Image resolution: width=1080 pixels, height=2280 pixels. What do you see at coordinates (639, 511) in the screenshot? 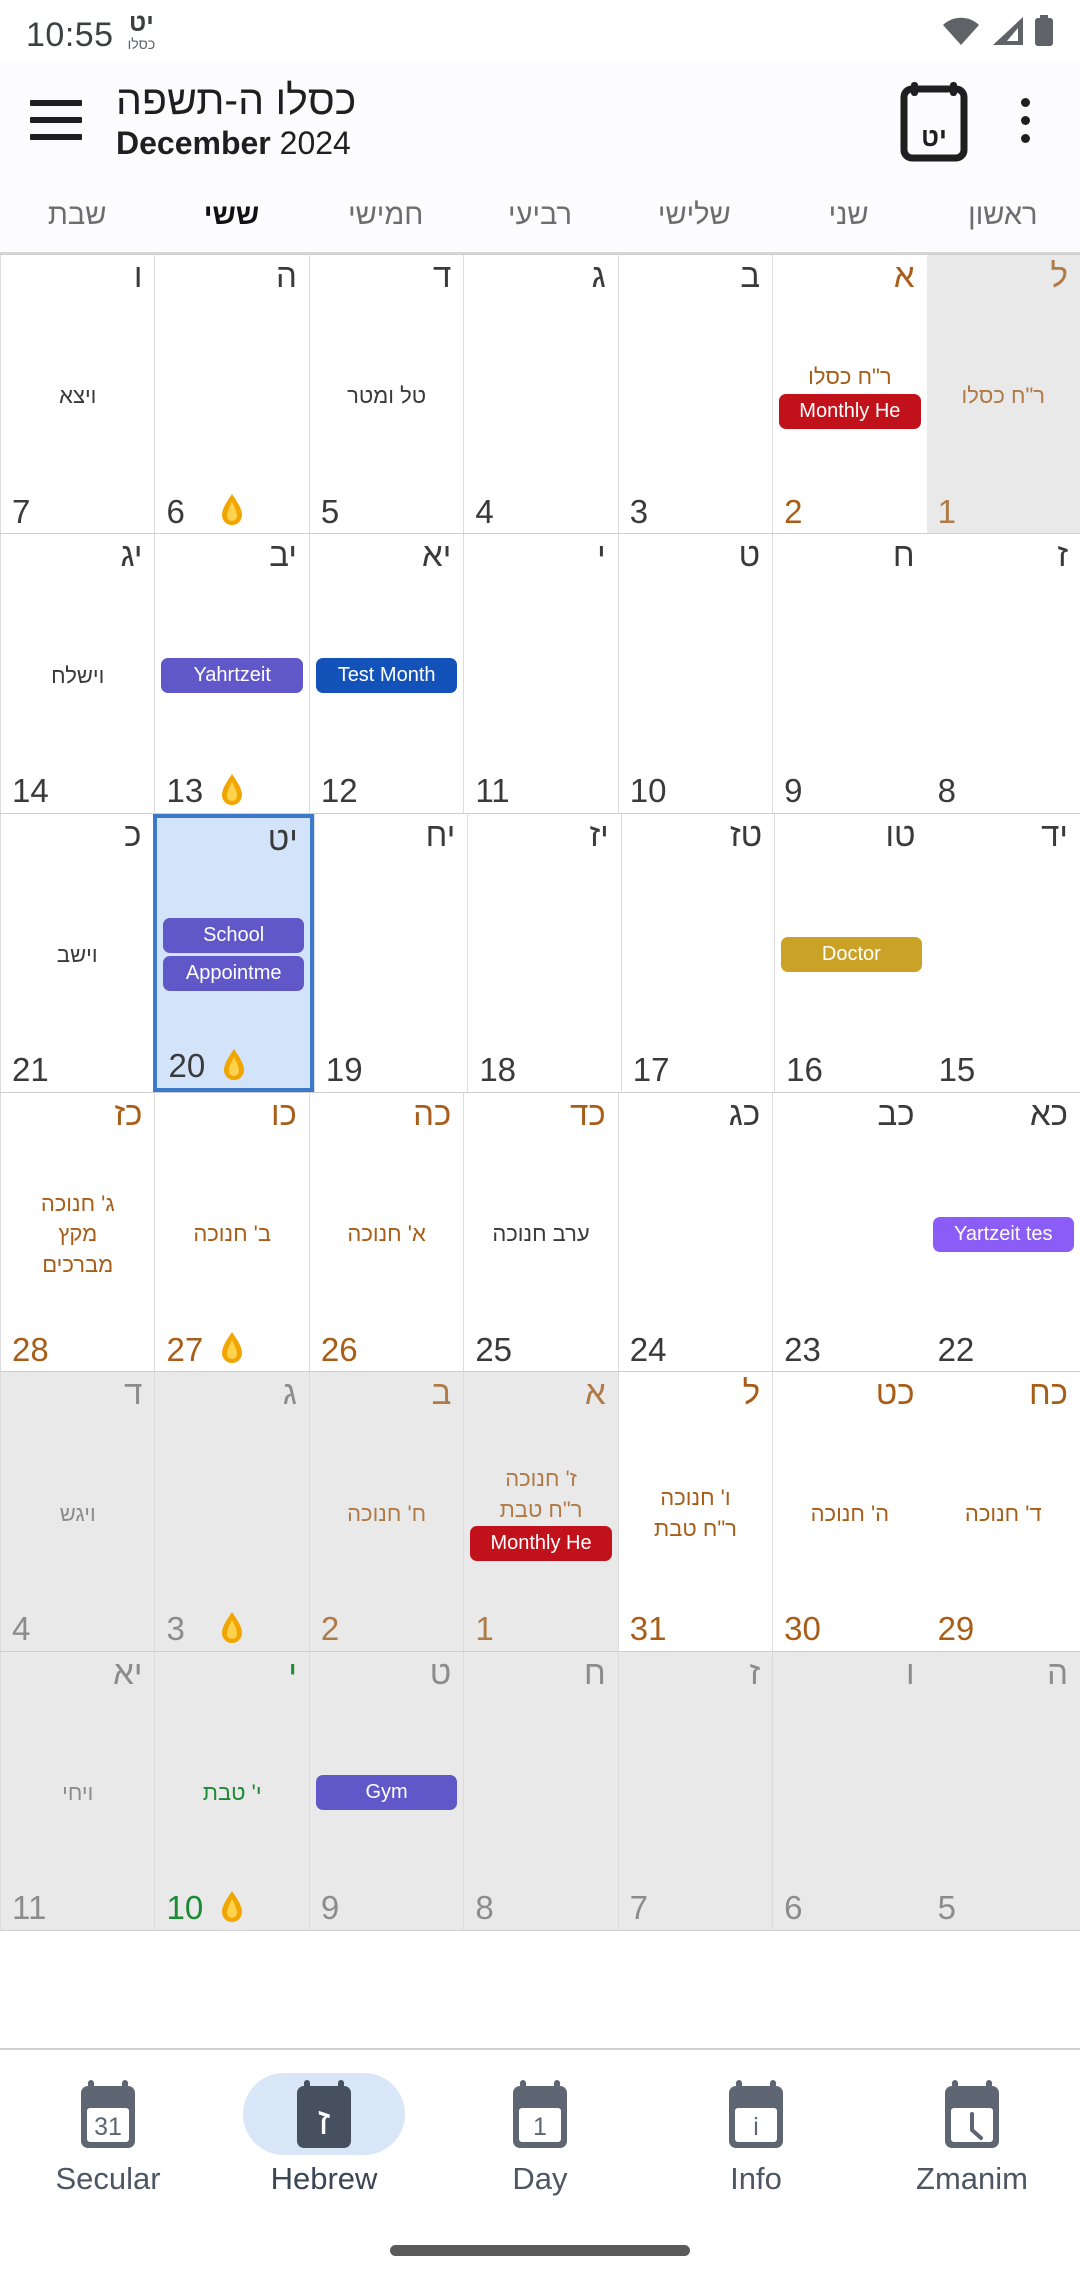
I see `gregorian-day-number: 3` at bounding box center [639, 511].